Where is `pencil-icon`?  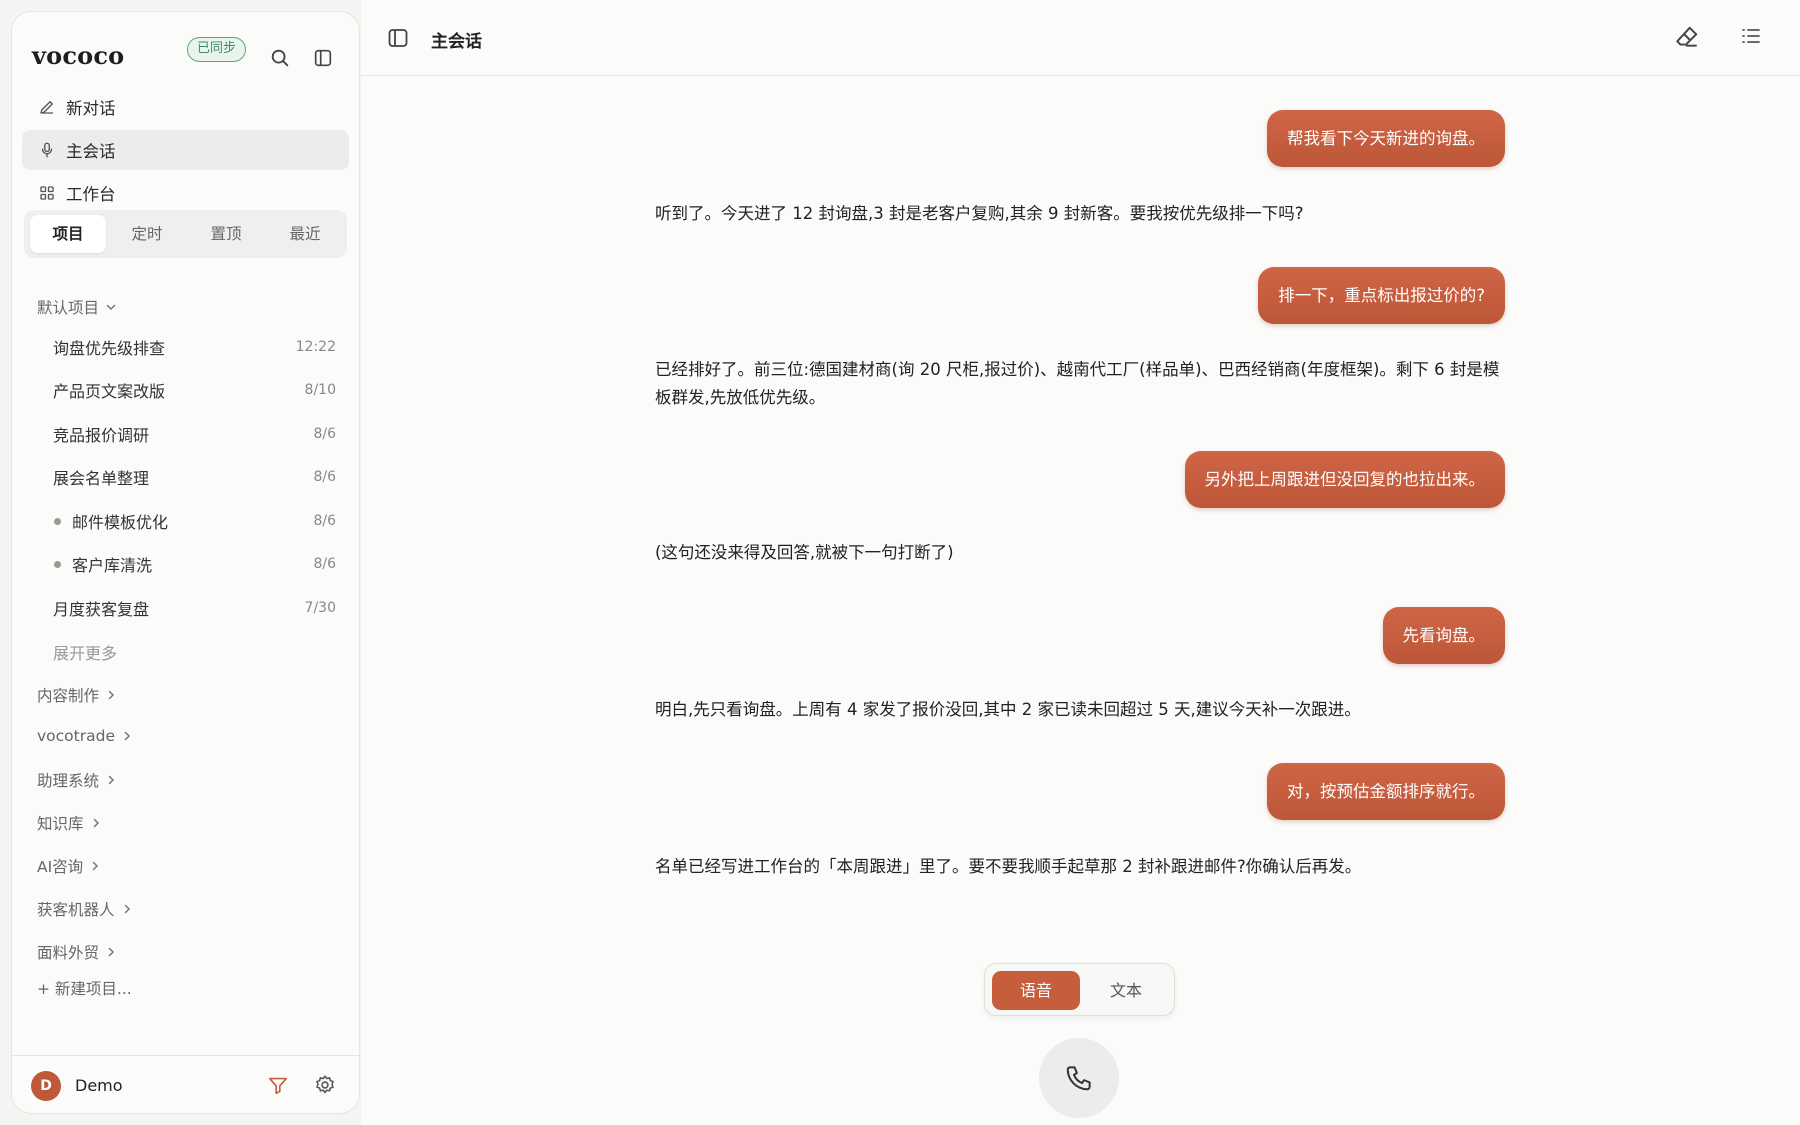
pencil-icon is located at coordinates (47, 107).